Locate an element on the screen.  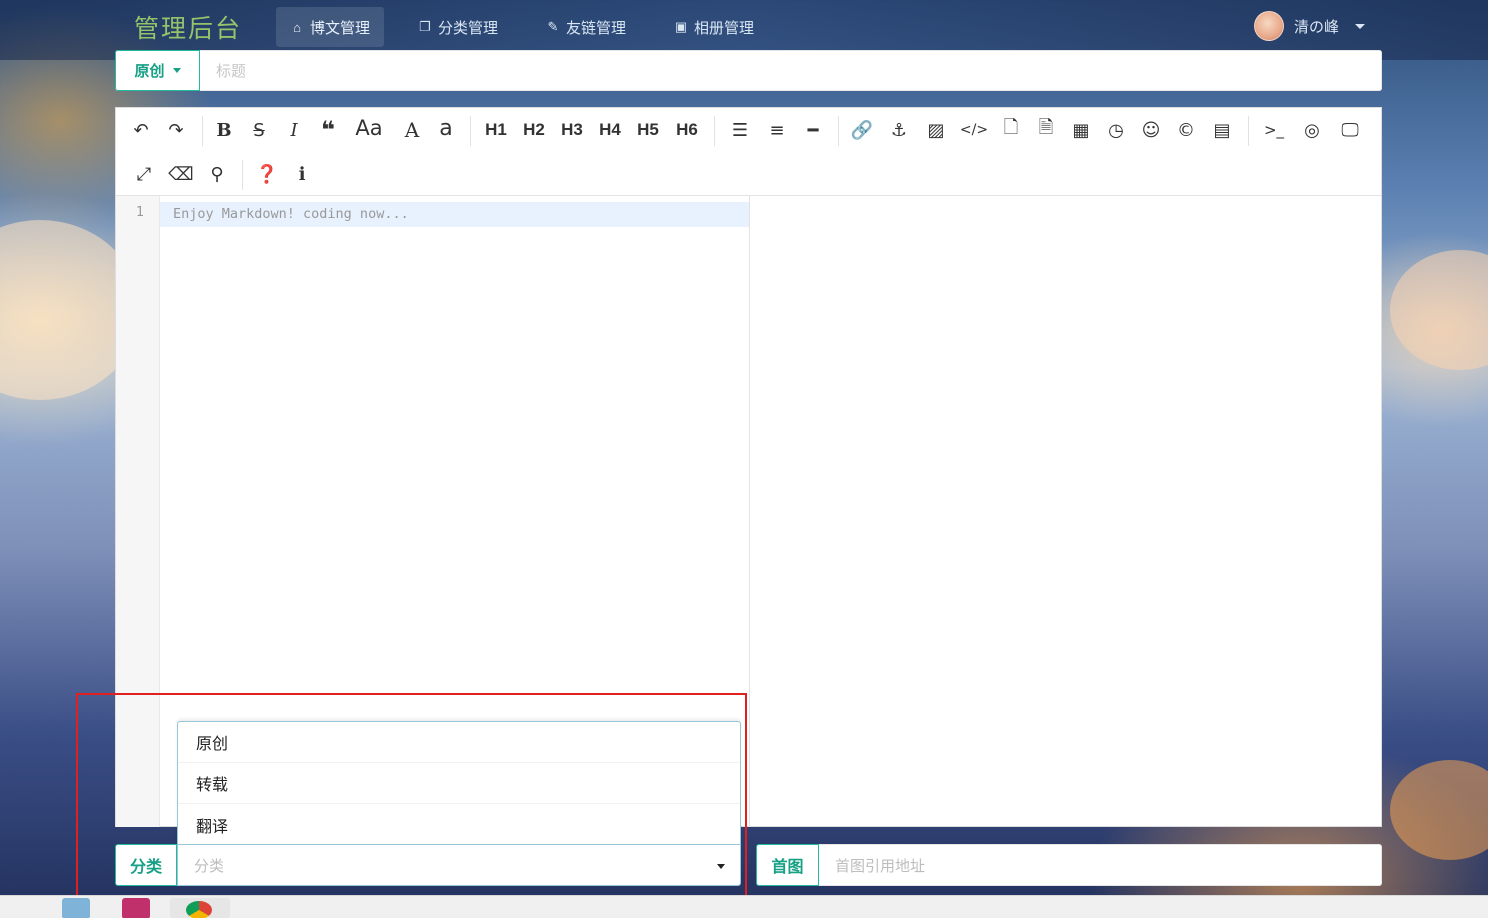
uppercase-icon: A is located at coordinates (412, 130).